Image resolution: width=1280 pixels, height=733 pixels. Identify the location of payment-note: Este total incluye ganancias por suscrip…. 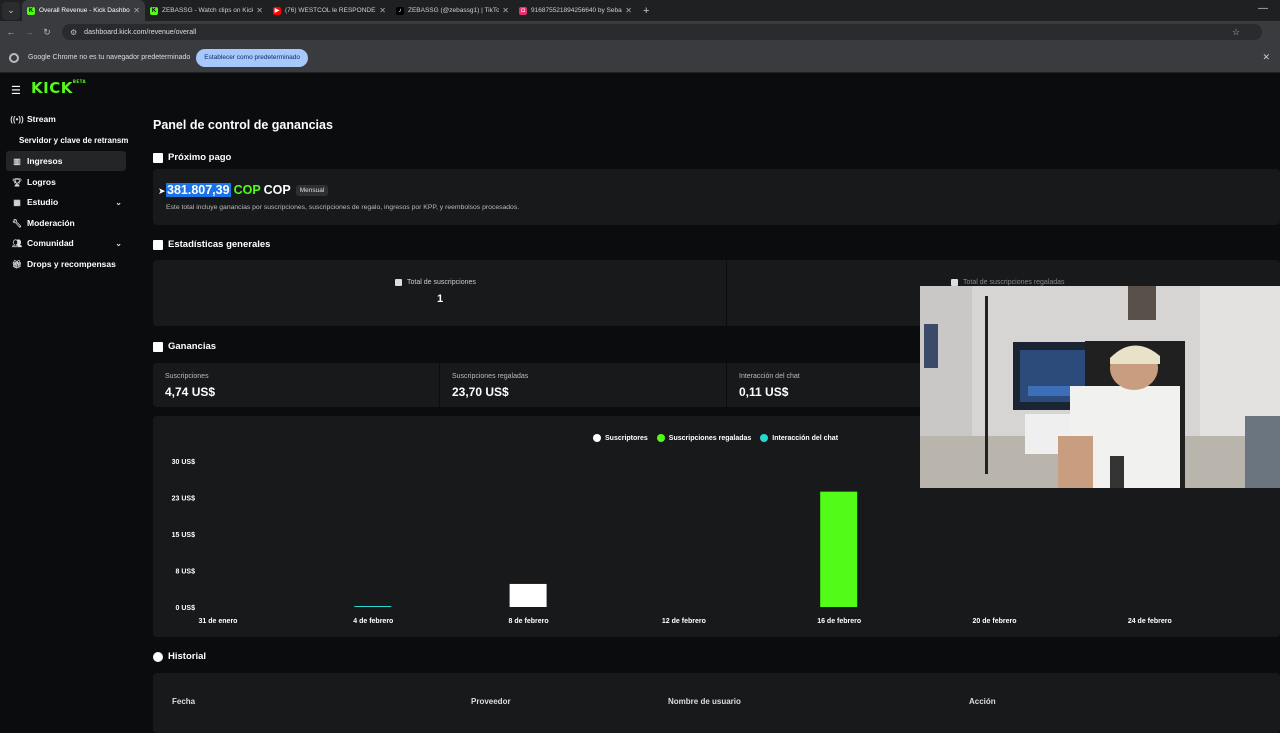
(343, 207).